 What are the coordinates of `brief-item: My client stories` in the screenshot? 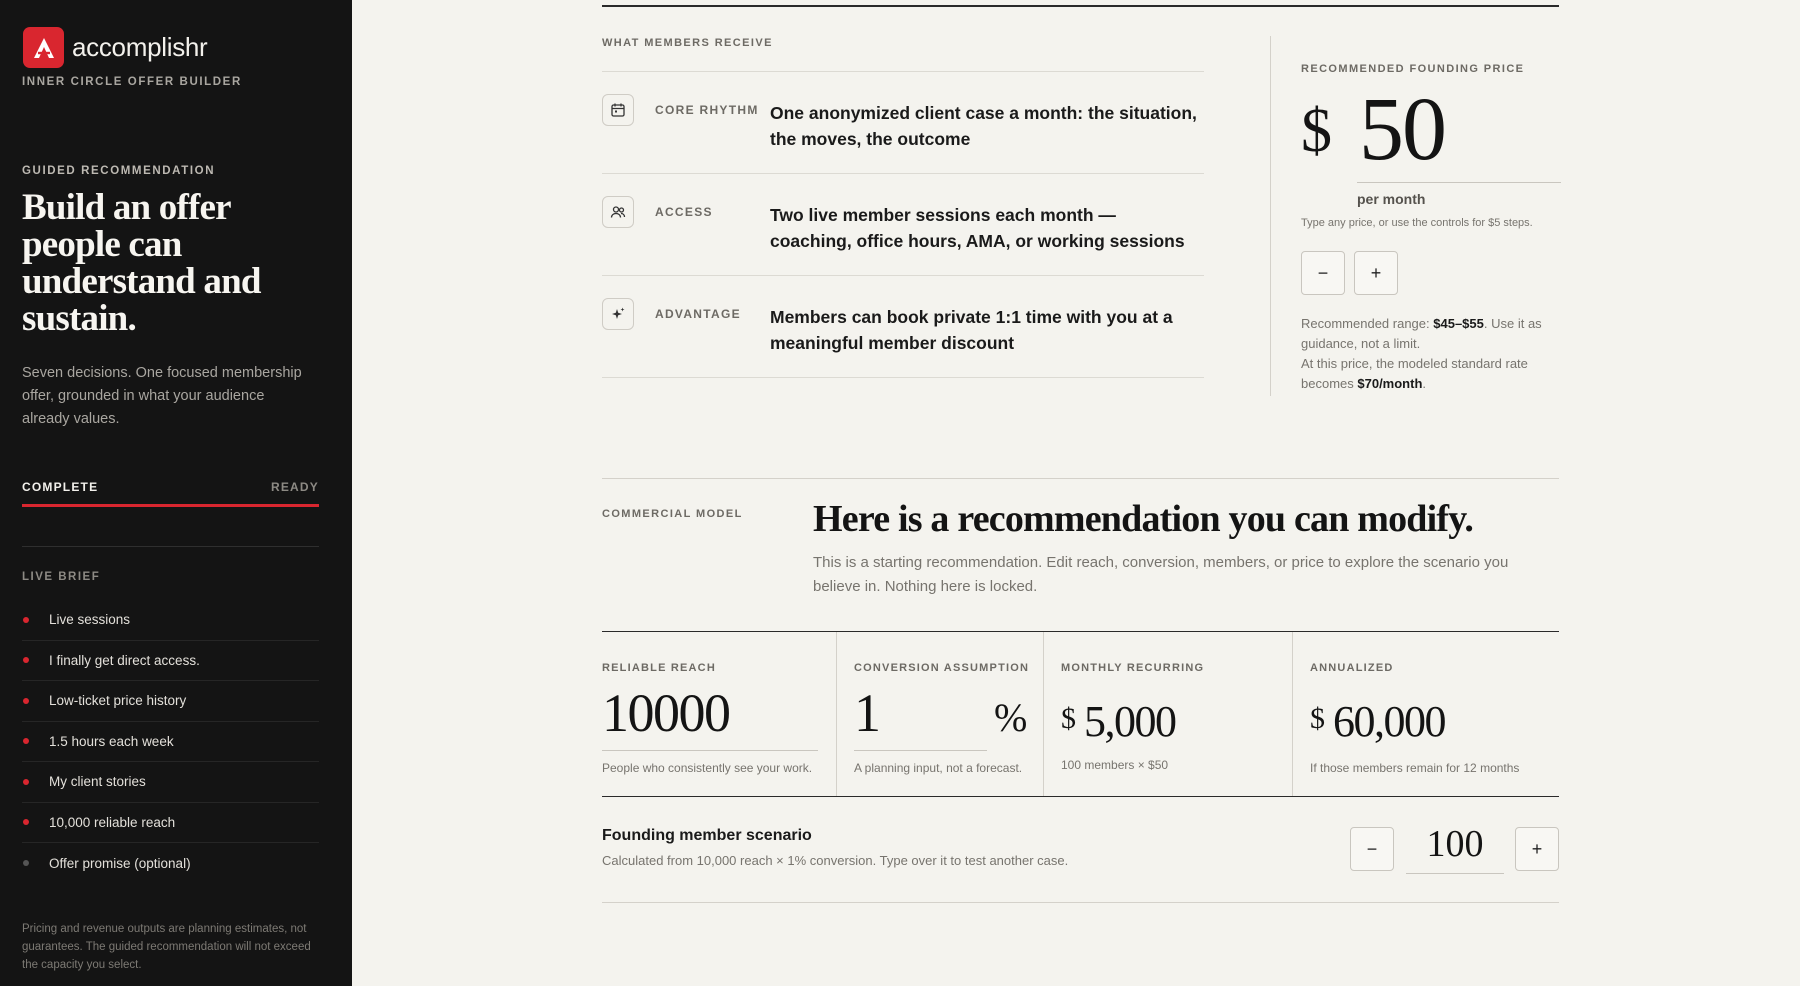 It's located at (170, 782).